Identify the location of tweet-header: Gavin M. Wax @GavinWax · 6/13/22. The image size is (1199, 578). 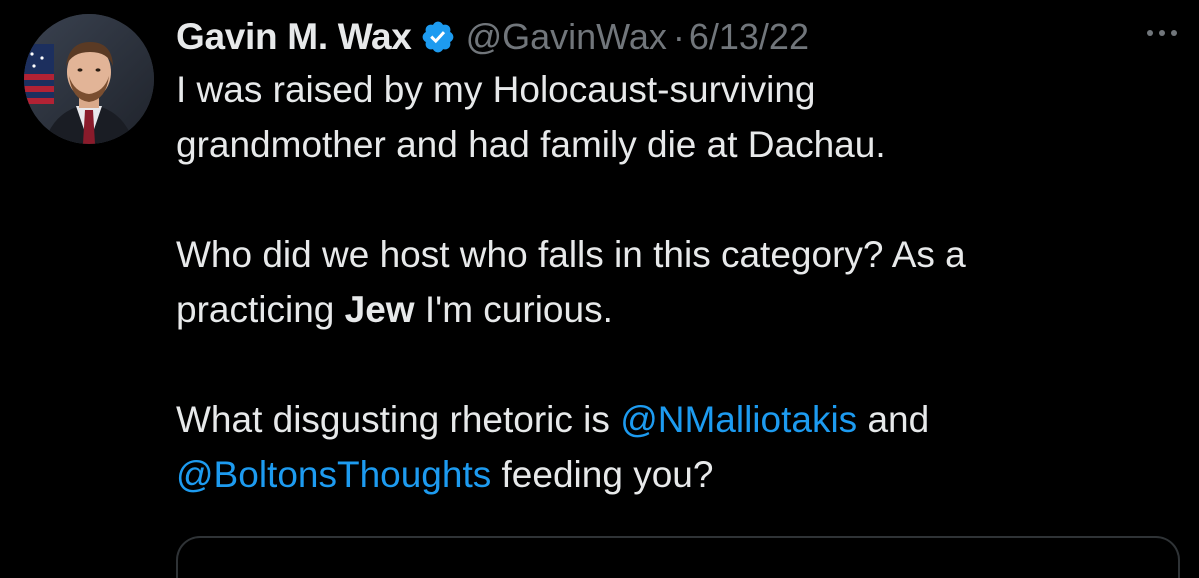
(671, 37).